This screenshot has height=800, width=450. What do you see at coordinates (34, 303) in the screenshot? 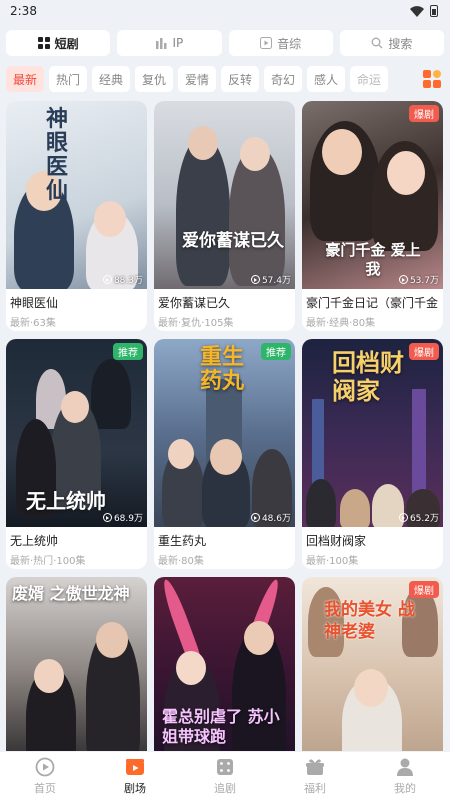
I see `drama-title: 神眼医仙` at bounding box center [34, 303].